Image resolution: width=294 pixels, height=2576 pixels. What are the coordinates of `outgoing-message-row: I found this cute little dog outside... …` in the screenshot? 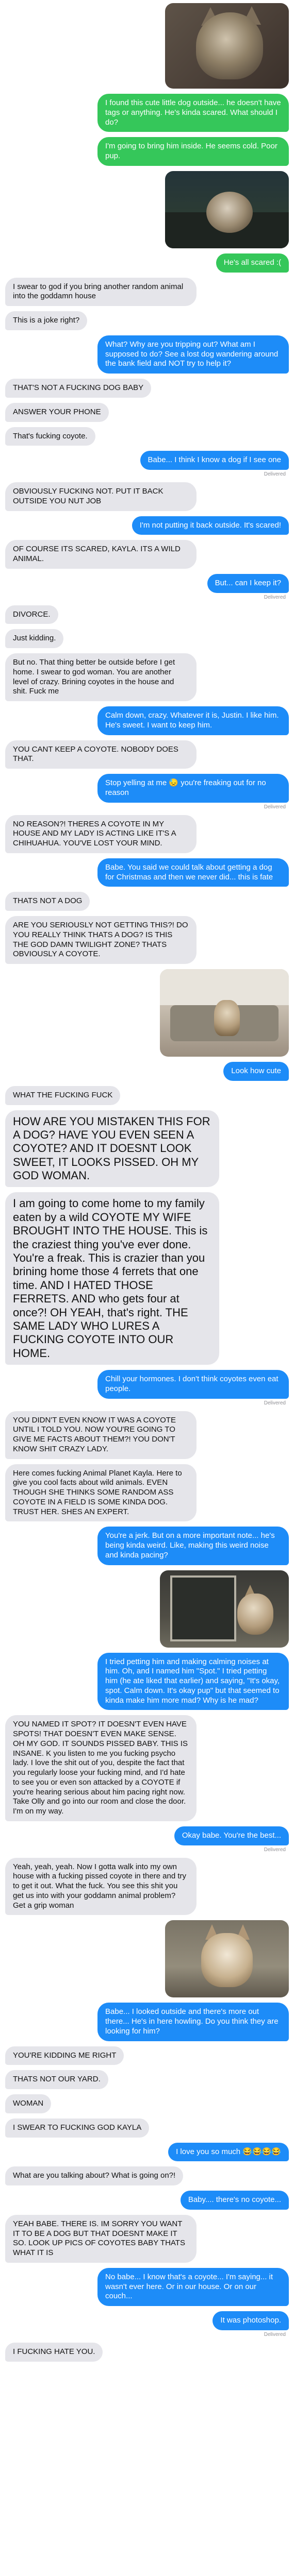 It's located at (147, 113).